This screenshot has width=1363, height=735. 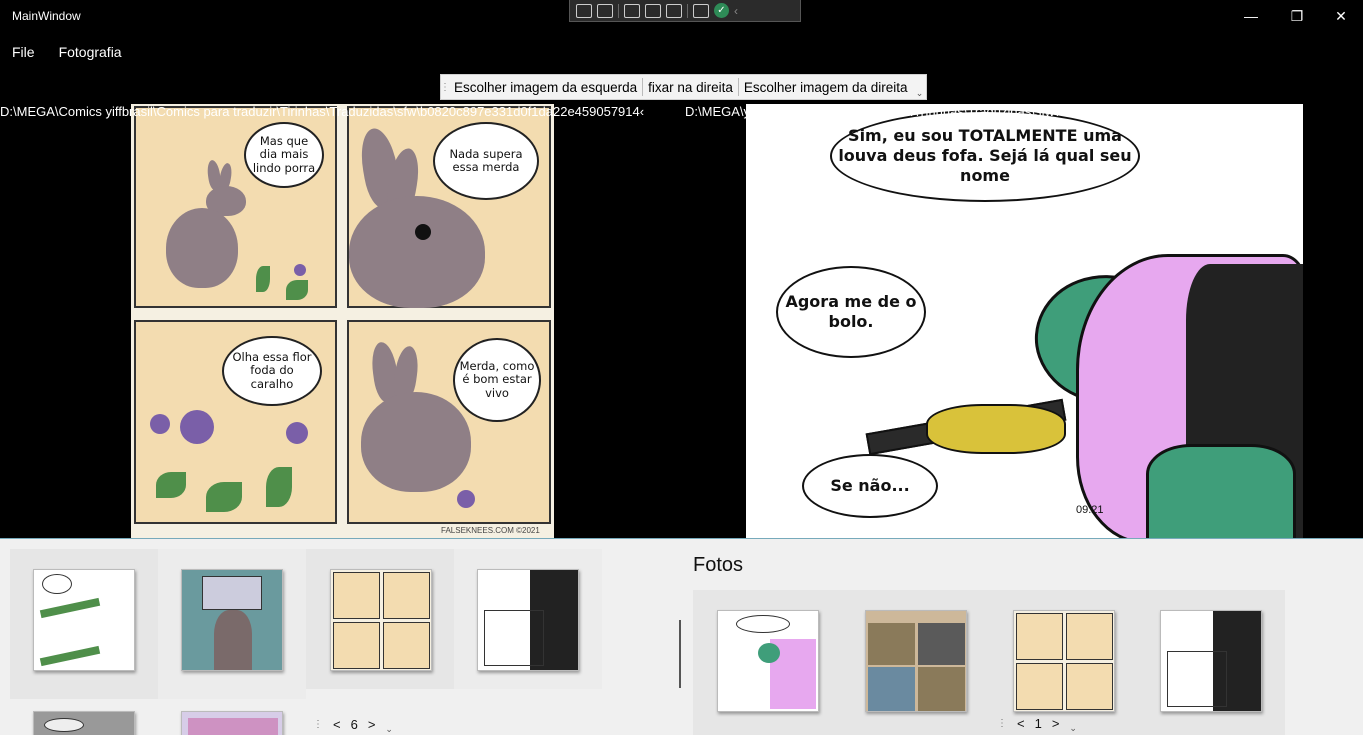 What do you see at coordinates (996, 429) in the screenshot?
I see `mantis-gloves` at bounding box center [996, 429].